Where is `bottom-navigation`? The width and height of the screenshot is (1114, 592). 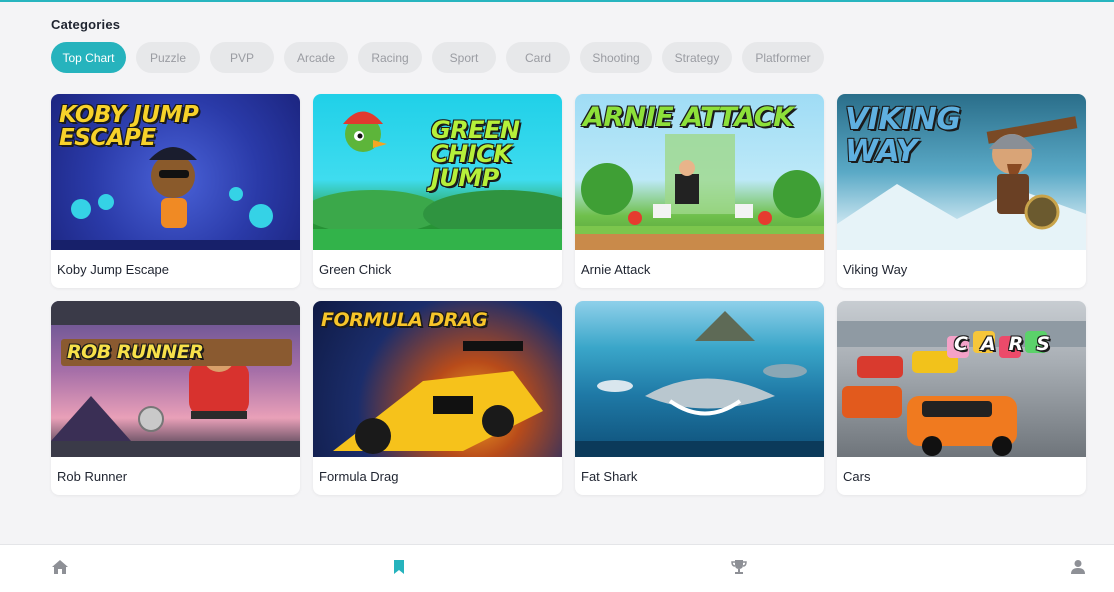
bottom-navigation is located at coordinates (557, 568).